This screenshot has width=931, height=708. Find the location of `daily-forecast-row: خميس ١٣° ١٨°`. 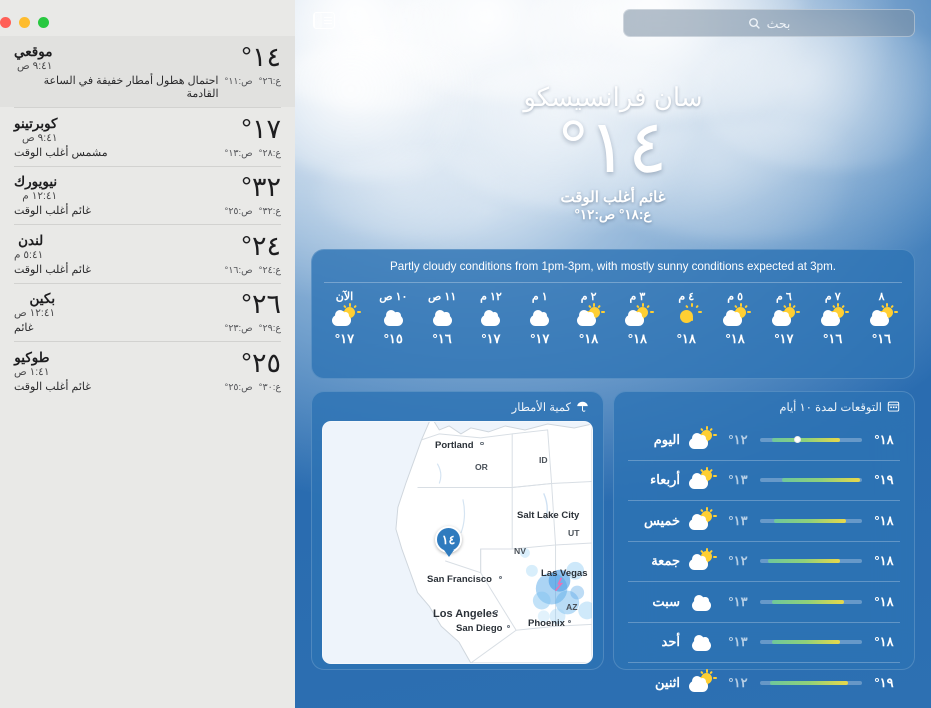

daily-forecast-row: خميس ١٣° ١٨° is located at coordinates (764, 521).